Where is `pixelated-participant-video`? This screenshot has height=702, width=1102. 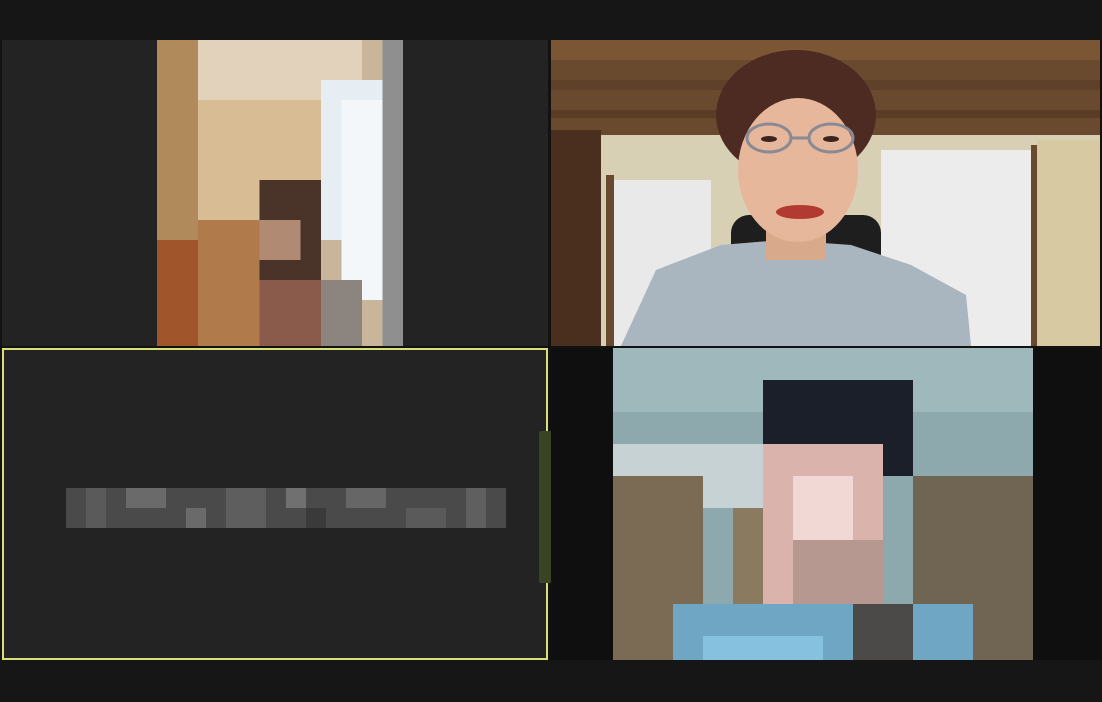
pixelated-participant-video is located at coordinates (280, 193).